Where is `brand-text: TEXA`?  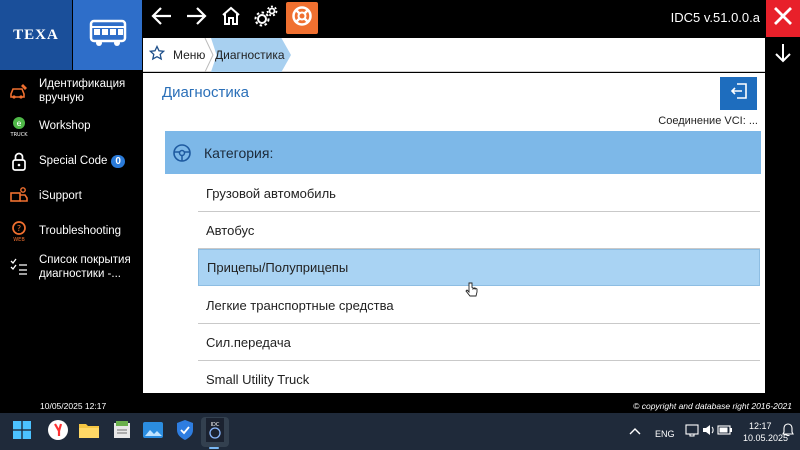 brand-text: TEXA is located at coordinates (36, 34).